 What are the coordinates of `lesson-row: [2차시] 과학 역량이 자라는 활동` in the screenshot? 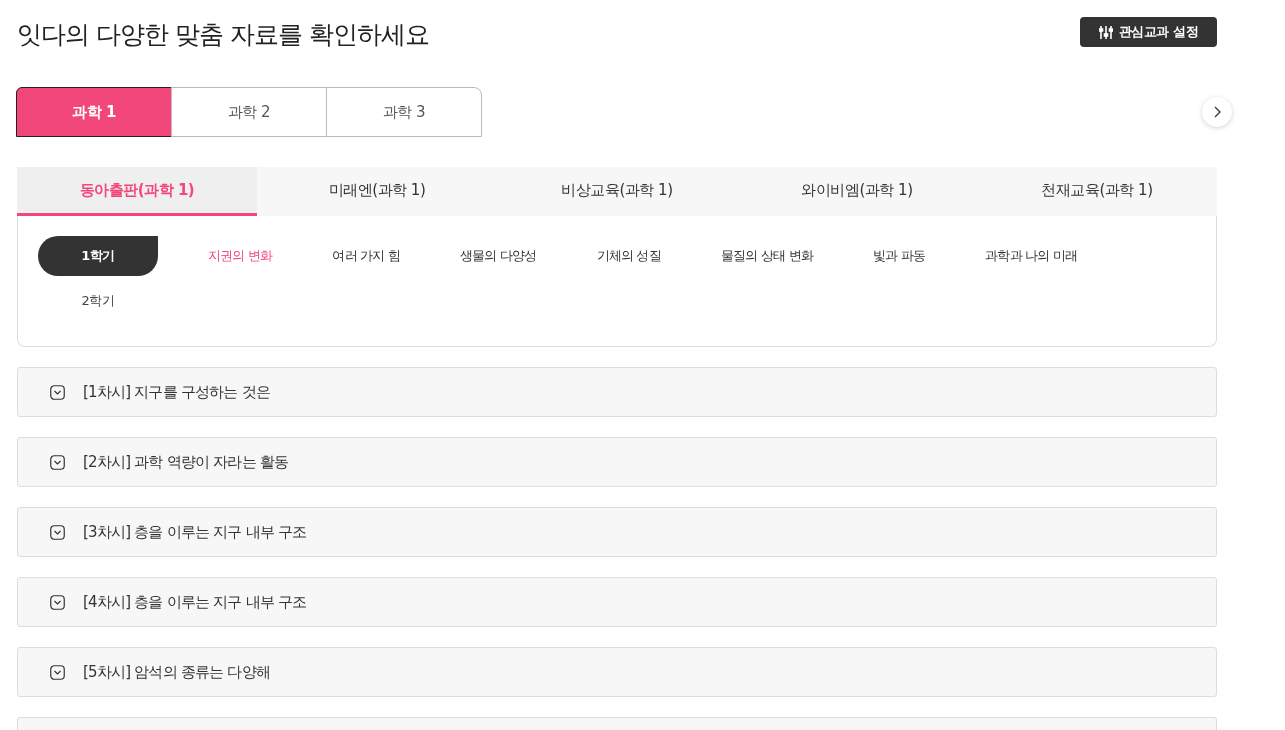 It's located at (617, 462).